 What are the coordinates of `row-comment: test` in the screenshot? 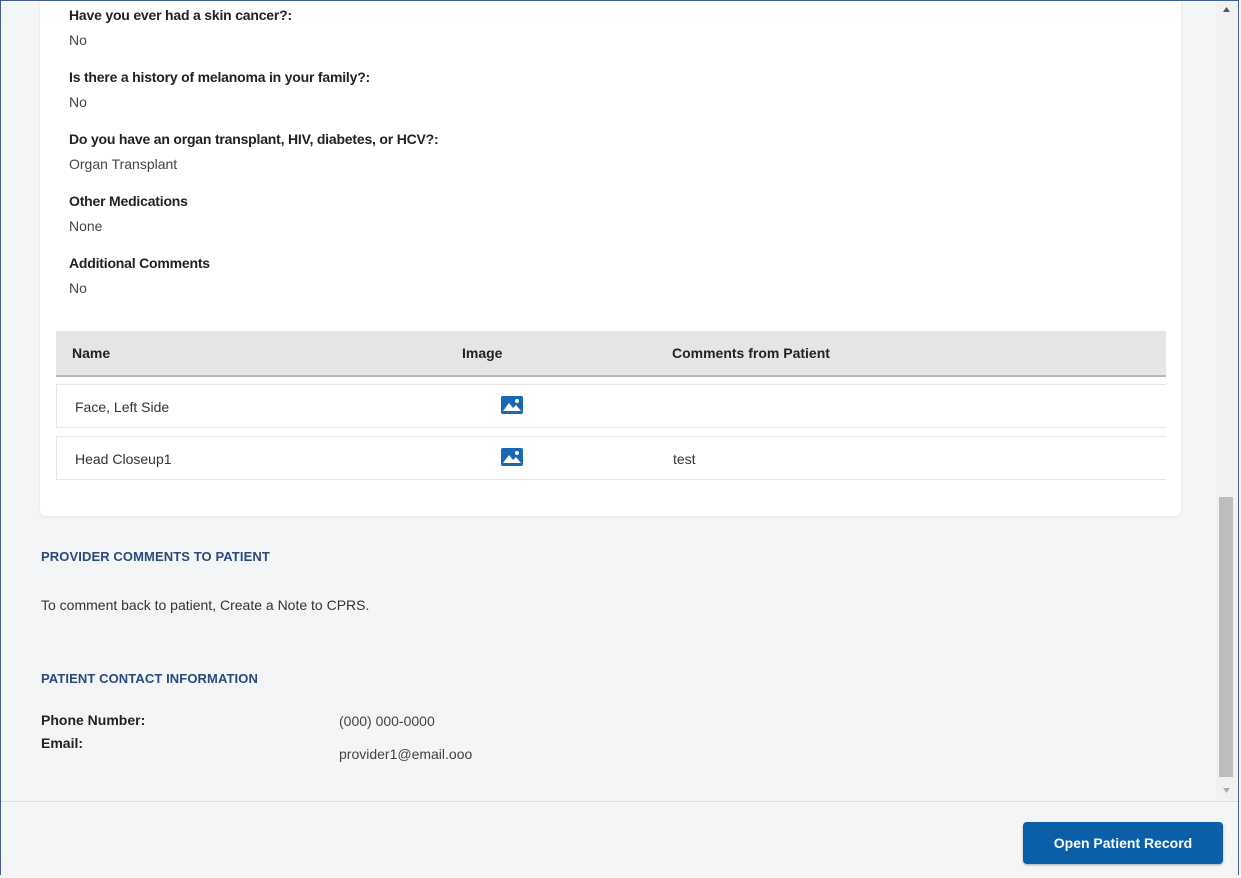 It's located at (684, 459).